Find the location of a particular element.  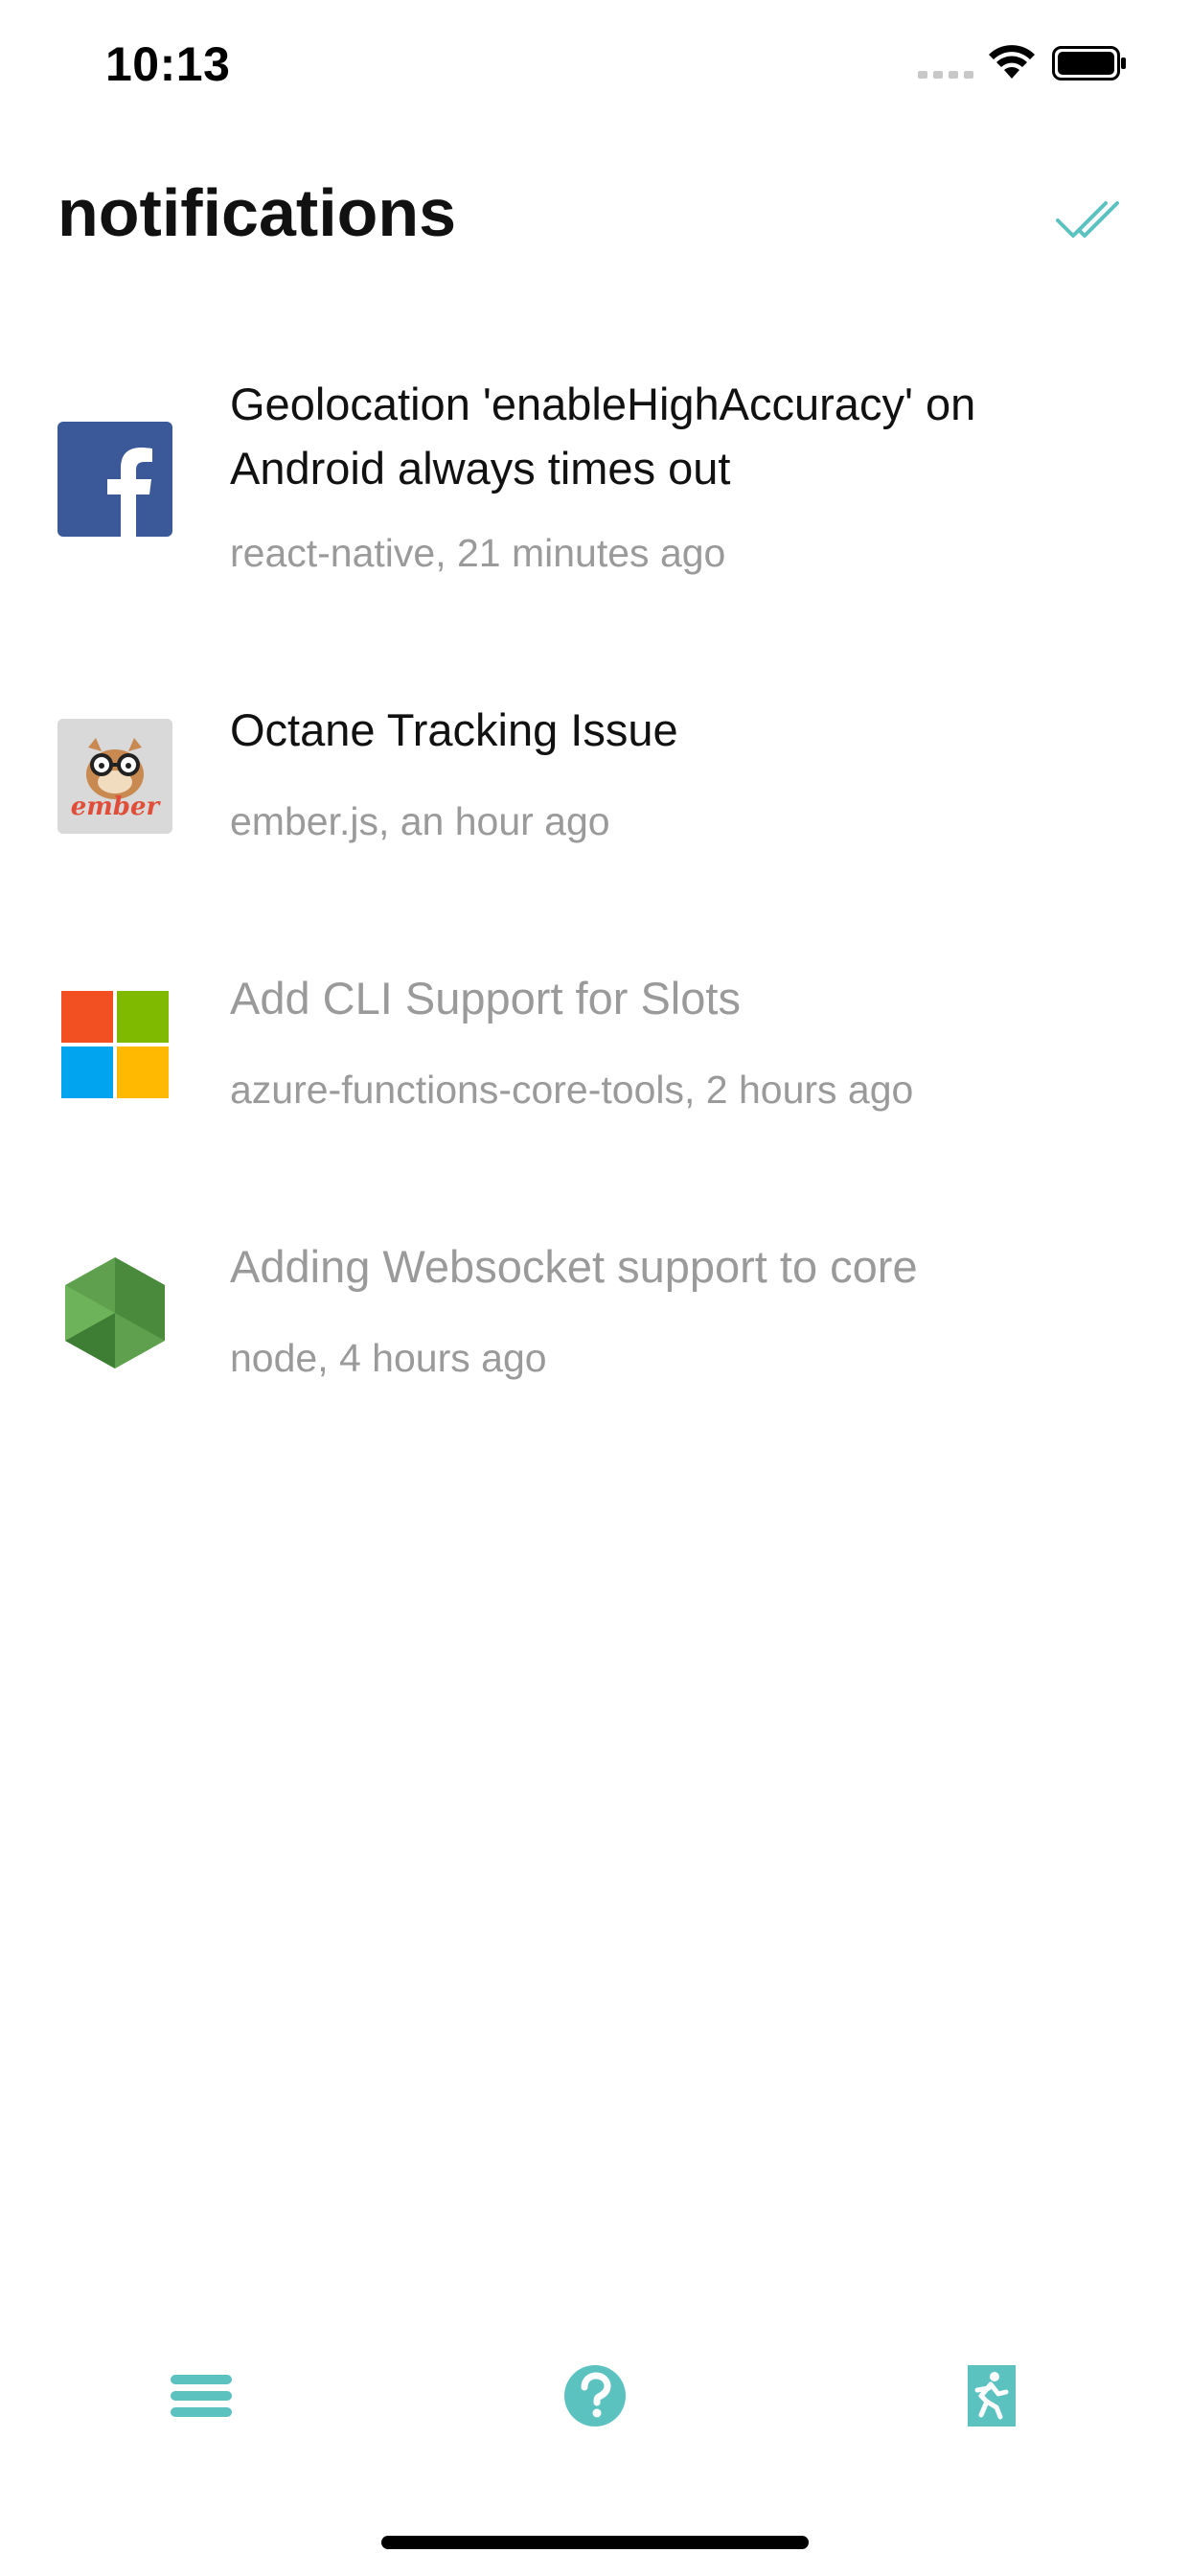

menu-icon is located at coordinates (202, 2396).